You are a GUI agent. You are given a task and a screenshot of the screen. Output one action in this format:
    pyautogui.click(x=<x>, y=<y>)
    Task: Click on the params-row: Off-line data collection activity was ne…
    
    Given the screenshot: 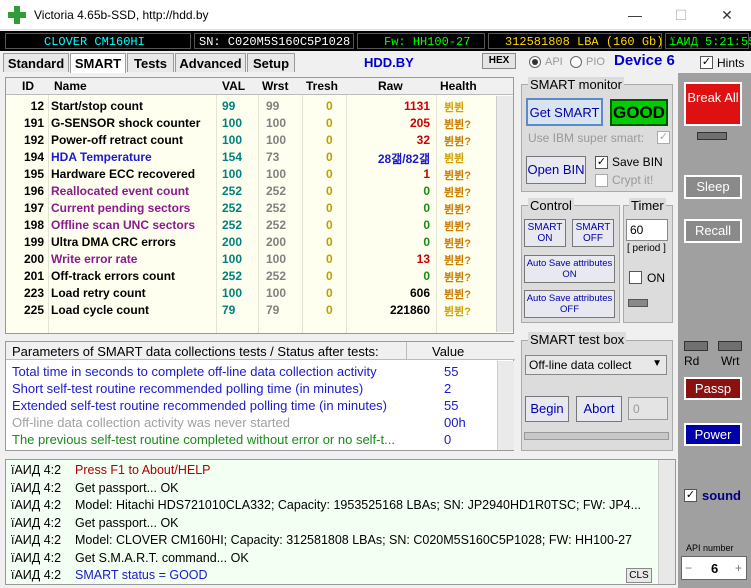 What is the action you would take?
    pyautogui.click(x=251, y=422)
    